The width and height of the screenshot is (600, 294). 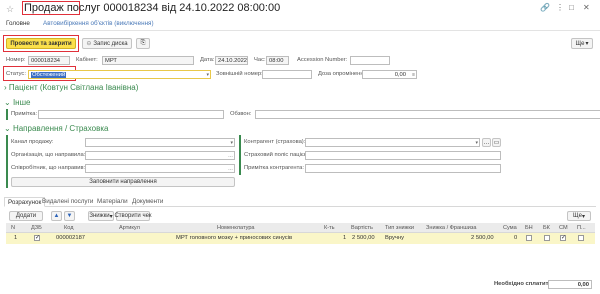 I want to click on counterparty-field: ▾, so click(x=392, y=142).